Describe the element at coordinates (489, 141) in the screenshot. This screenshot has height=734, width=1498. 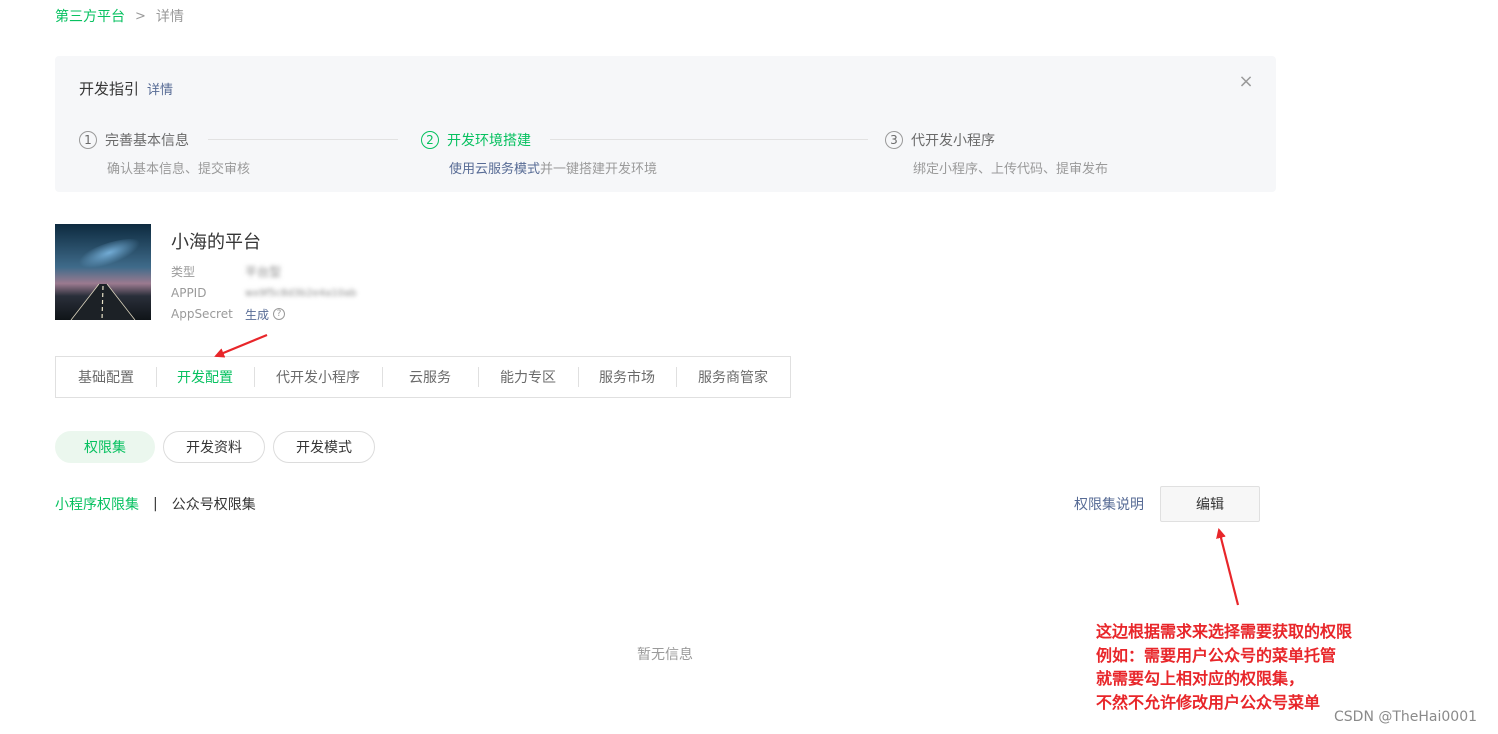
I see `step-title: 开发环境搭建` at that location.